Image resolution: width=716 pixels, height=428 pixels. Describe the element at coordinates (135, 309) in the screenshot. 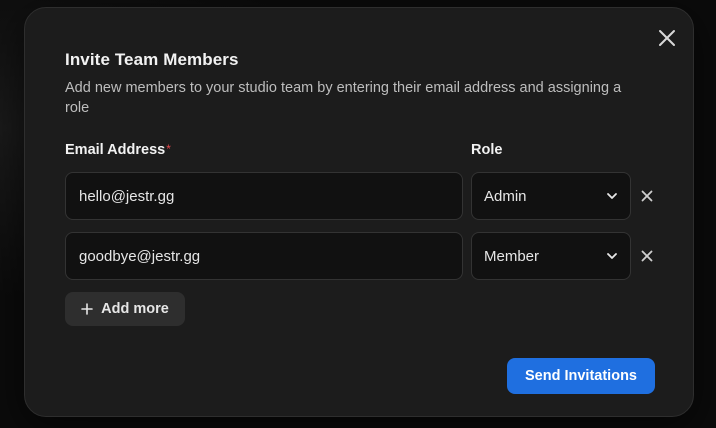

I see `add-more-label: Add more` at that location.